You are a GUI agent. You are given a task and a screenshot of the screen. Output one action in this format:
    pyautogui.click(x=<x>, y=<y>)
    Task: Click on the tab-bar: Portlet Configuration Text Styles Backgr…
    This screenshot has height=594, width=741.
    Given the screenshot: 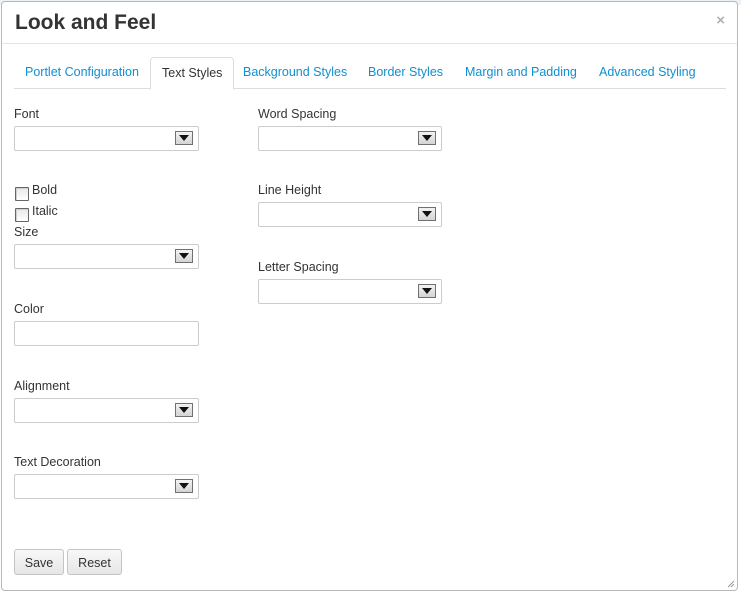 What is the action you would take?
    pyautogui.click(x=370, y=73)
    